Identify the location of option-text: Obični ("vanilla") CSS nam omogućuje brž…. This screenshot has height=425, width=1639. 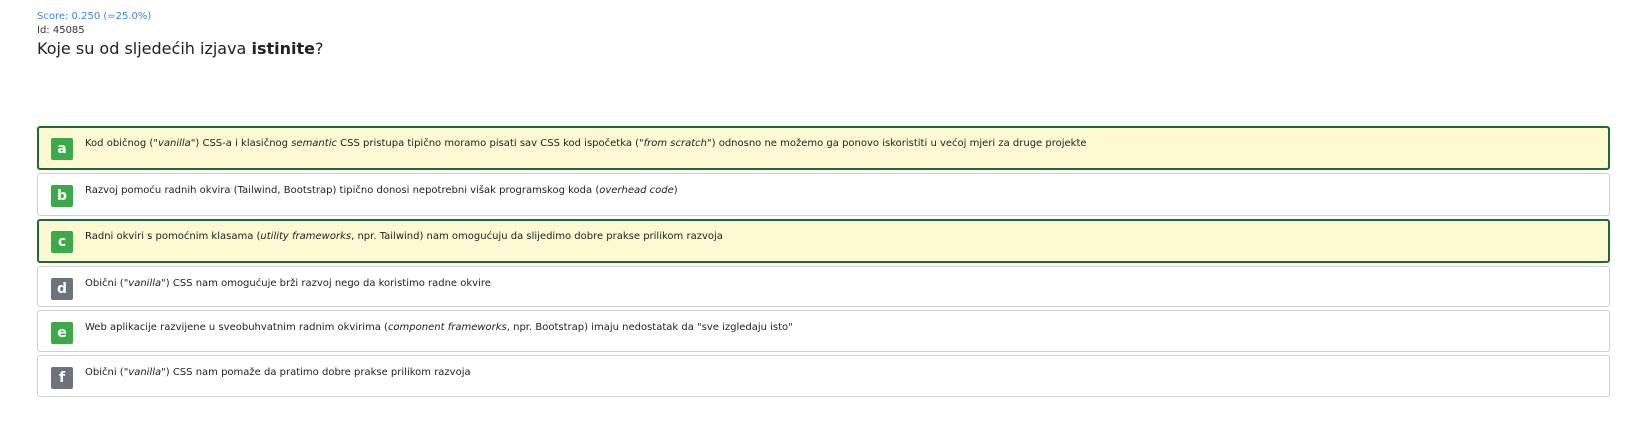
(288, 284).